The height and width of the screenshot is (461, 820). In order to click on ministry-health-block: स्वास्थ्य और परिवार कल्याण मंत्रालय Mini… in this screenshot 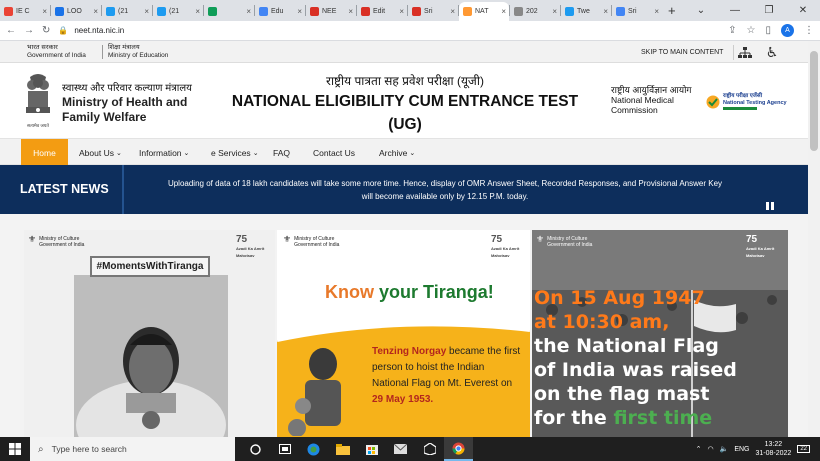, I will do `click(127, 102)`.